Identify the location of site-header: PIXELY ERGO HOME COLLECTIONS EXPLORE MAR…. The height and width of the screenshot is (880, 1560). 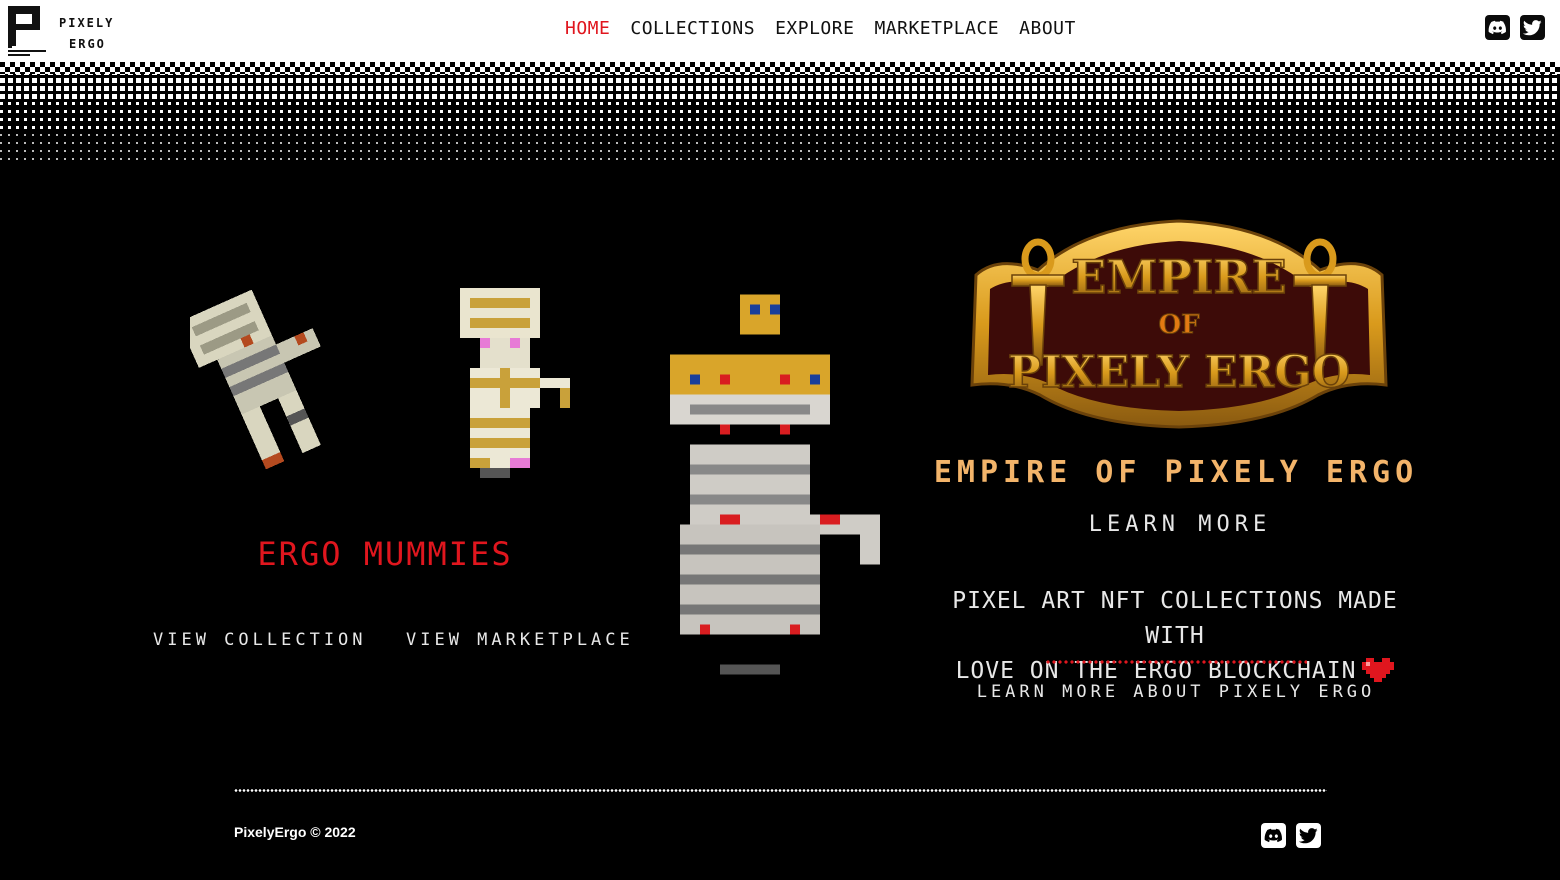
(780, 31).